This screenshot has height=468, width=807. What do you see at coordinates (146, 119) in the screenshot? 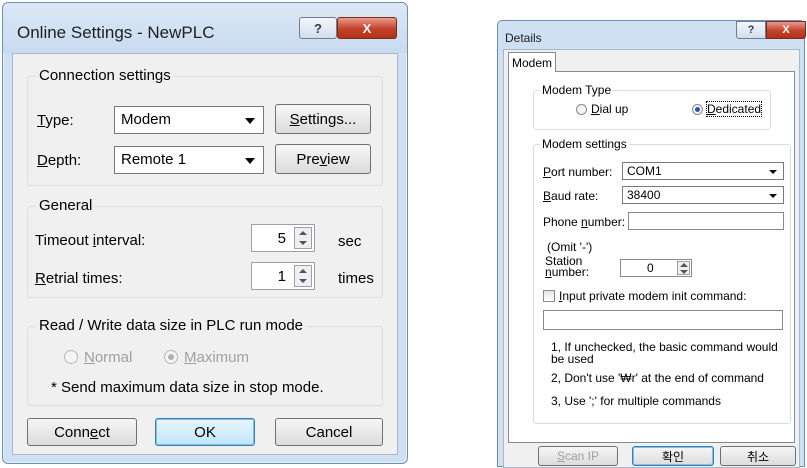
I see `type-value: Modem` at bounding box center [146, 119].